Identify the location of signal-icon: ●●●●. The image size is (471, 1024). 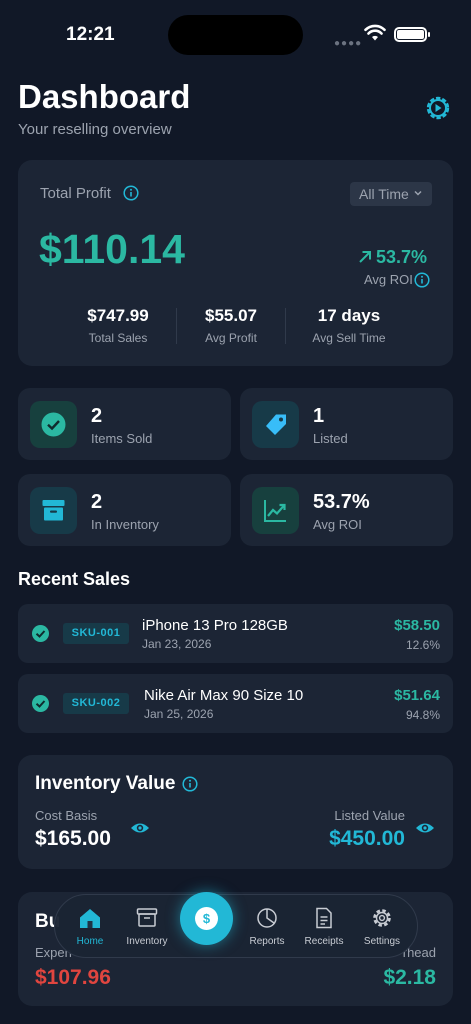
(348, 43).